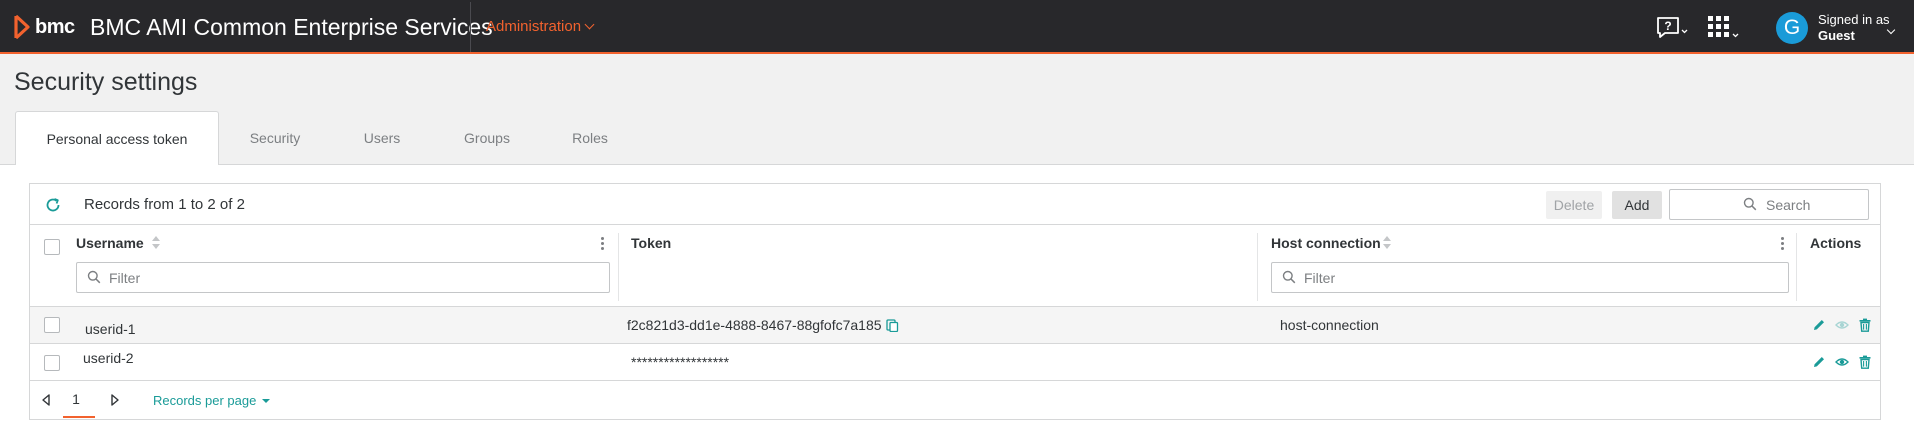 The width and height of the screenshot is (1914, 433). What do you see at coordinates (1637, 205) in the screenshot?
I see `add-button: Add` at bounding box center [1637, 205].